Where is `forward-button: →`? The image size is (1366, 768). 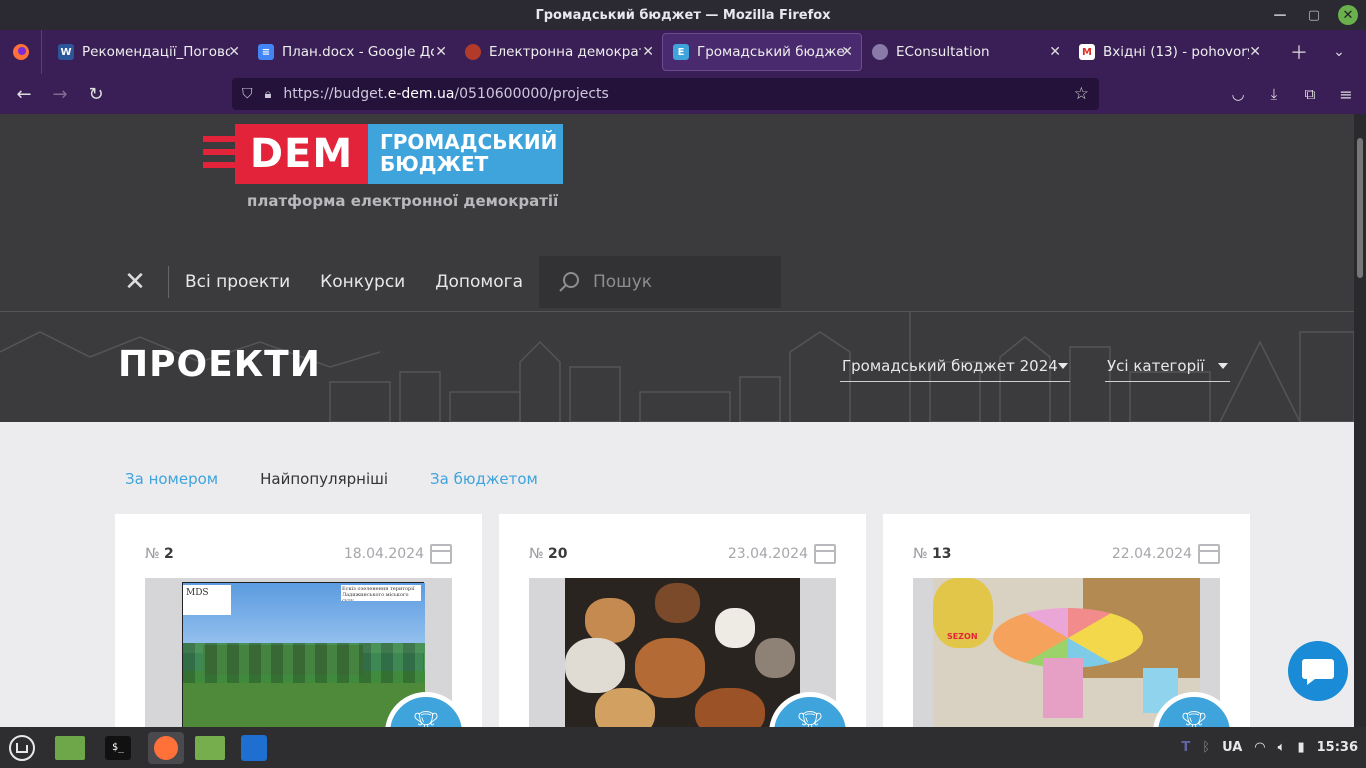 forward-button: → is located at coordinates (60, 94).